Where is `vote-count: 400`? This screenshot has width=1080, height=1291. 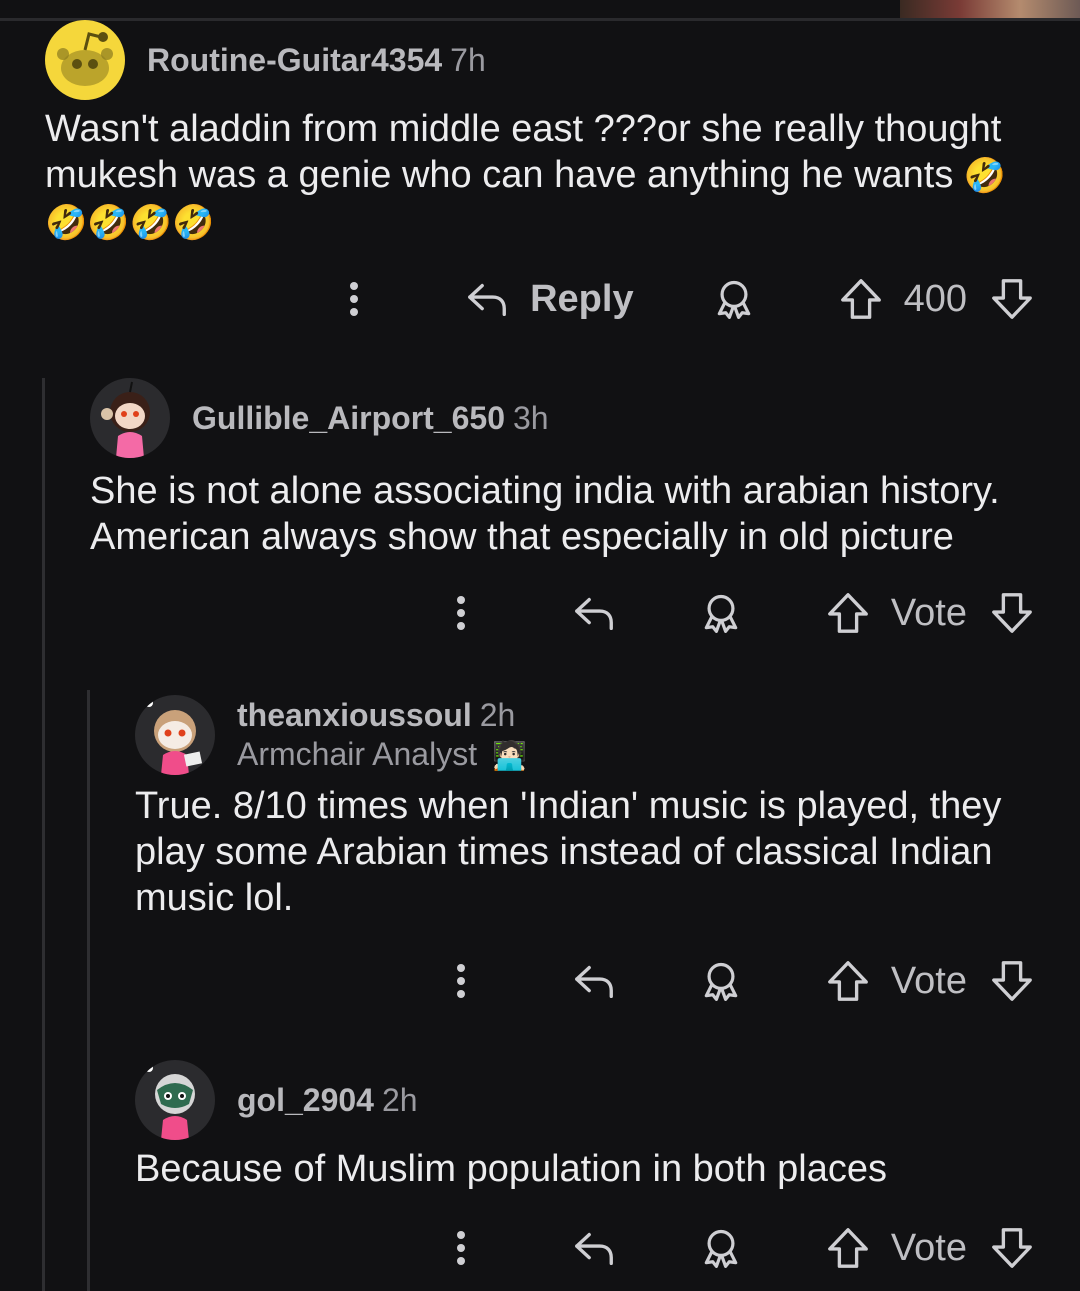 vote-count: 400 is located at coordinates (935, 298).